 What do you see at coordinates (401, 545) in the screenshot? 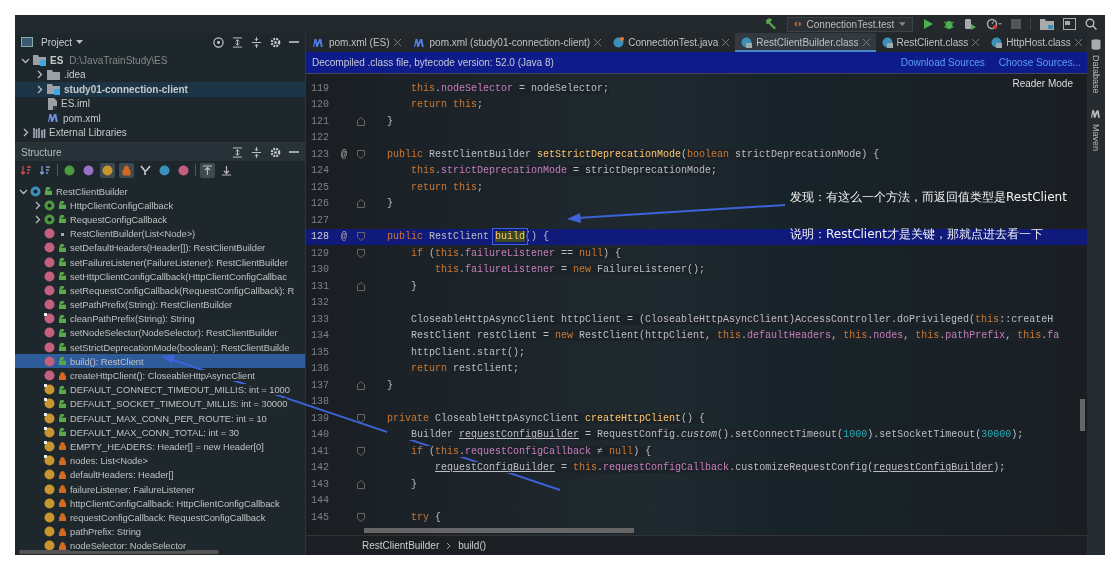
I see `breadcrumb: RestClientBuilder` at bounding box center [401, 545].